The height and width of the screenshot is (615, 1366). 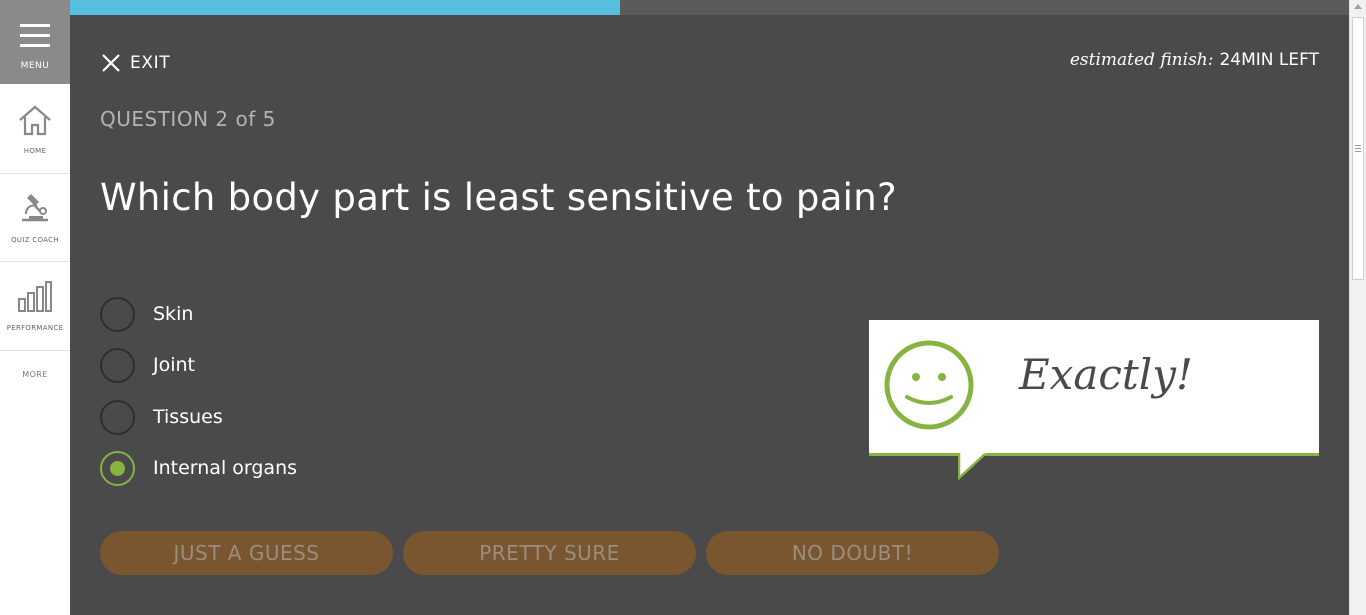 What do you see at coordinates (225, 468) in the screenshot?
I see `answer-label: Internal organs` at bounding box center [225, 468].